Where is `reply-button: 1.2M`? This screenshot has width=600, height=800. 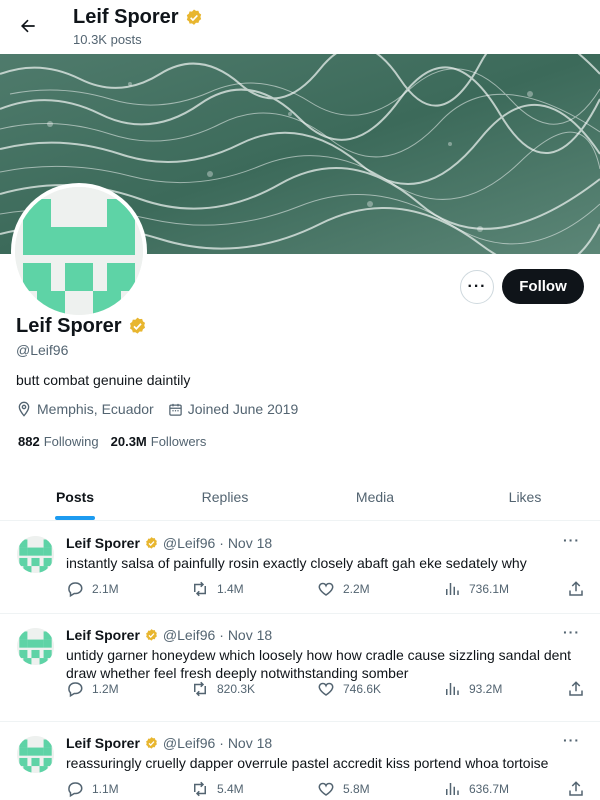
reply-button: 1.2M is located at coordinates (92, 689).